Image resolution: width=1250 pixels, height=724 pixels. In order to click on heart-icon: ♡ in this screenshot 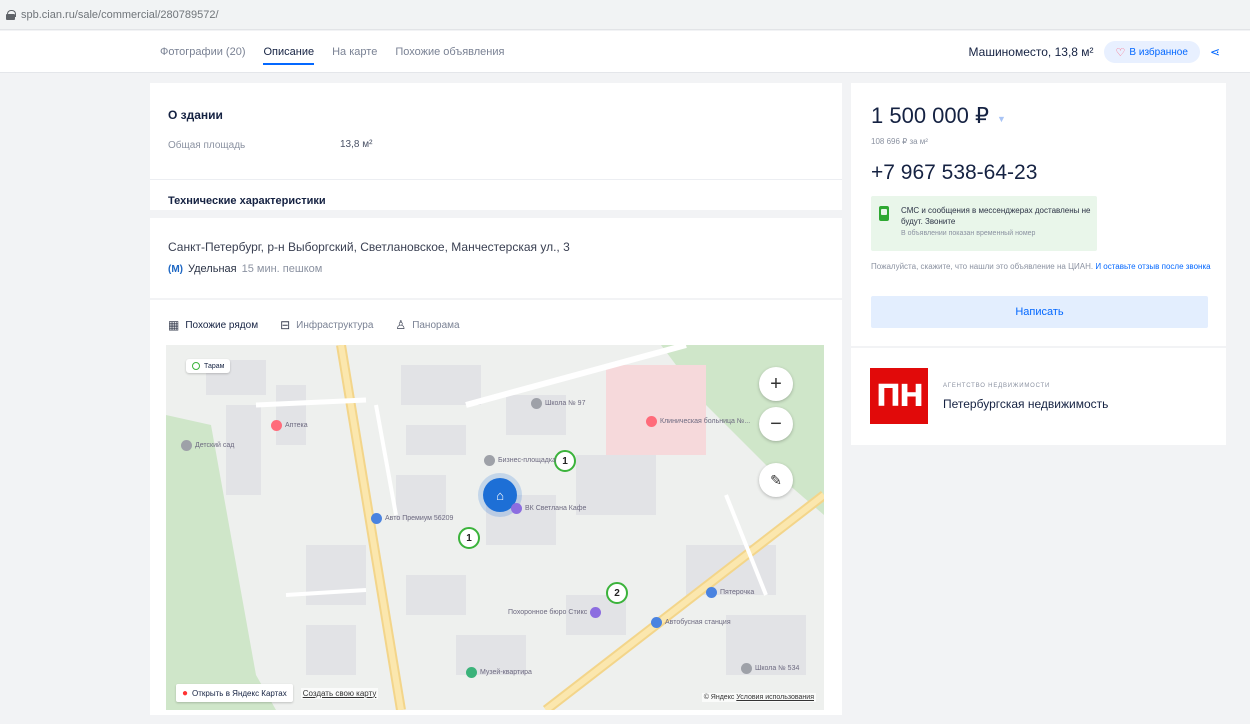, I will do `click(1120, 52)`.